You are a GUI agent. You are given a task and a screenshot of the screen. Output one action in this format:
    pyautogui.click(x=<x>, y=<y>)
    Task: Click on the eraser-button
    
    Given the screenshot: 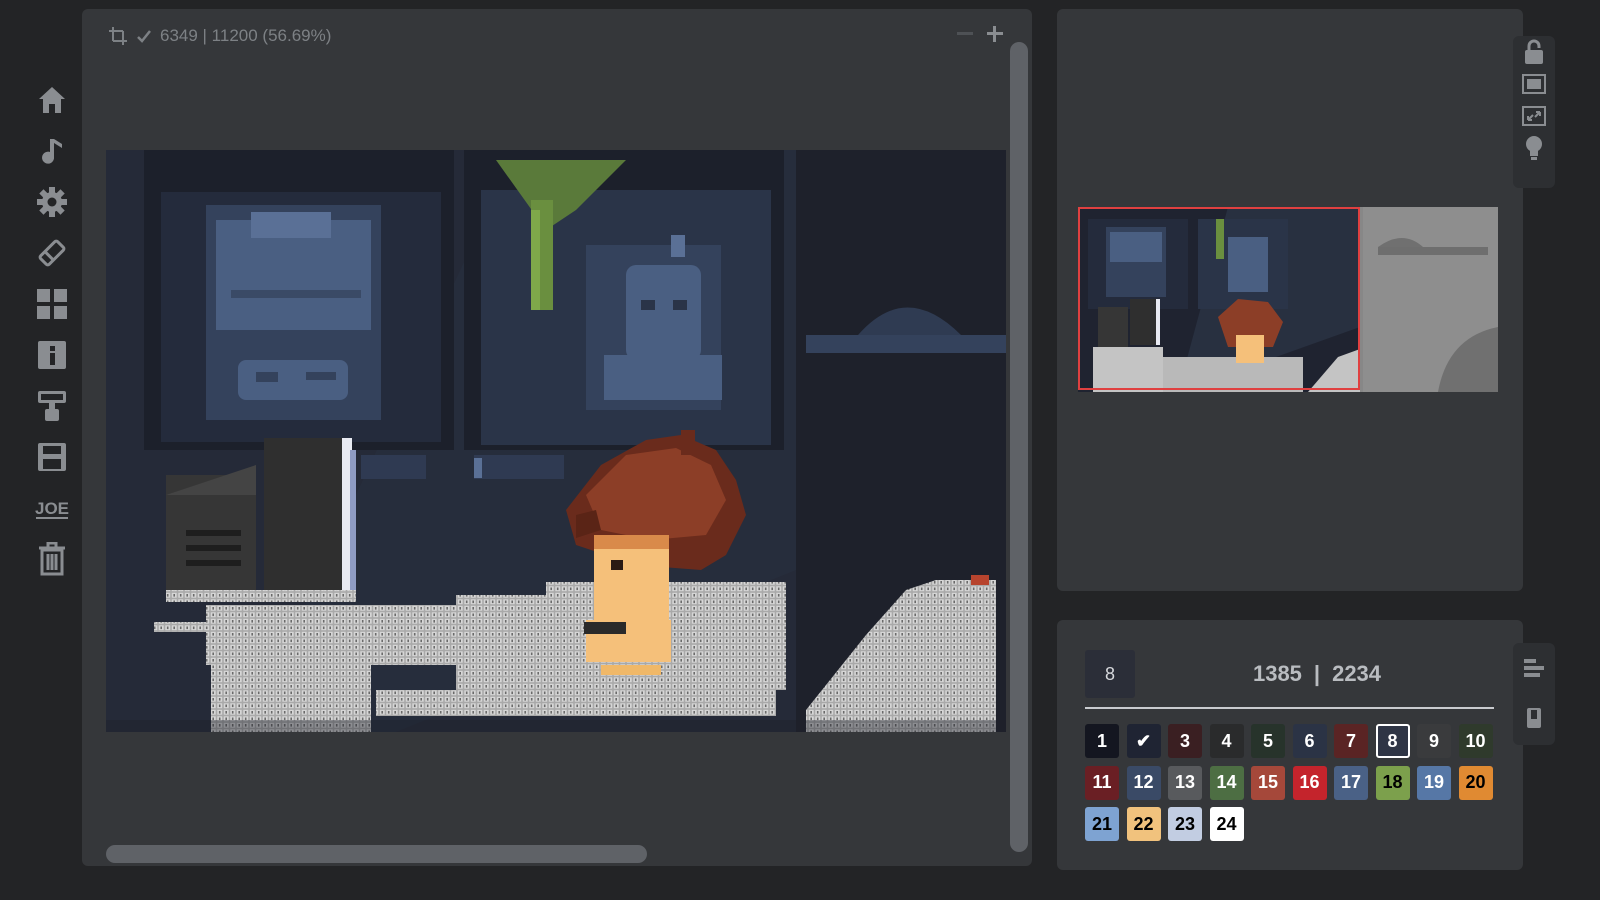 What is the action you would take?
    pyautogui.click(x=52, y=253)
    